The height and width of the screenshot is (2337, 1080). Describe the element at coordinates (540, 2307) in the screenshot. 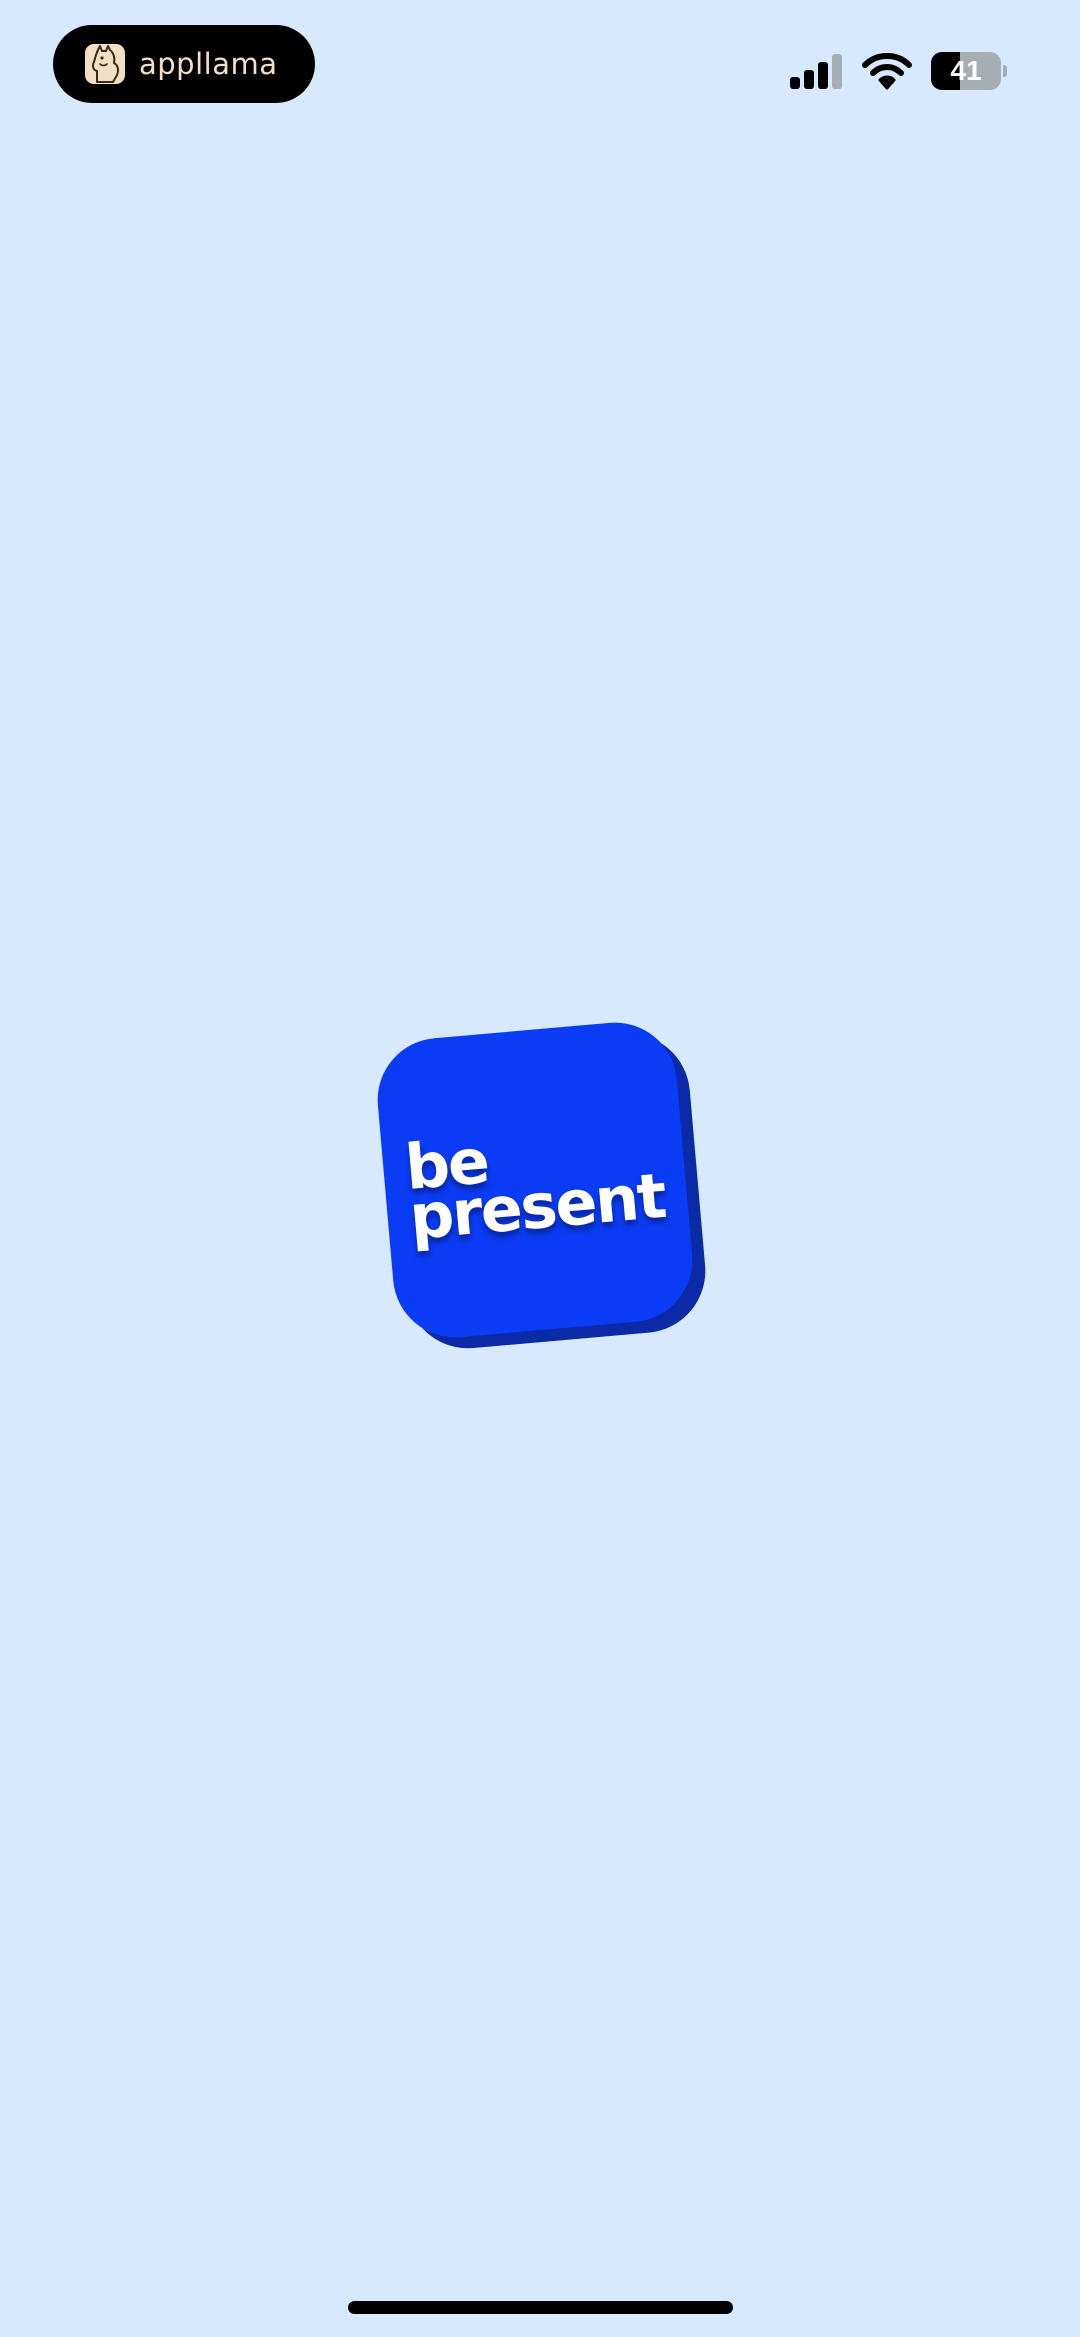

I see `home-indicator` at that location.